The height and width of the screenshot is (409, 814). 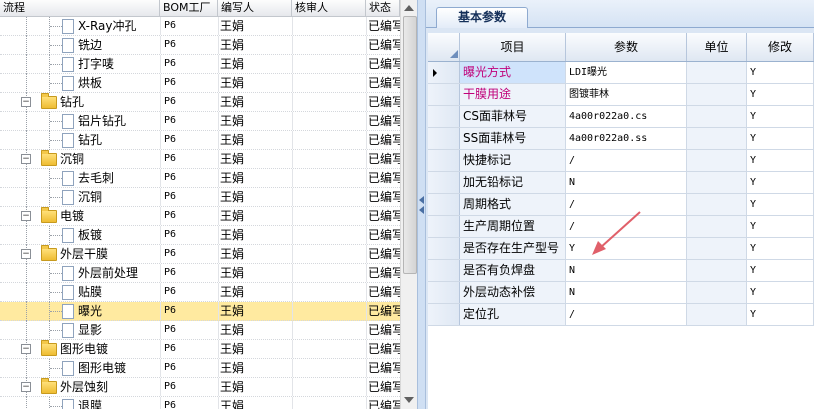 What do you see at coordinates (513, 270) in the screenshot?
I see `param-item-cell: 是否有负焊盘` at bounding box center [513, 270].